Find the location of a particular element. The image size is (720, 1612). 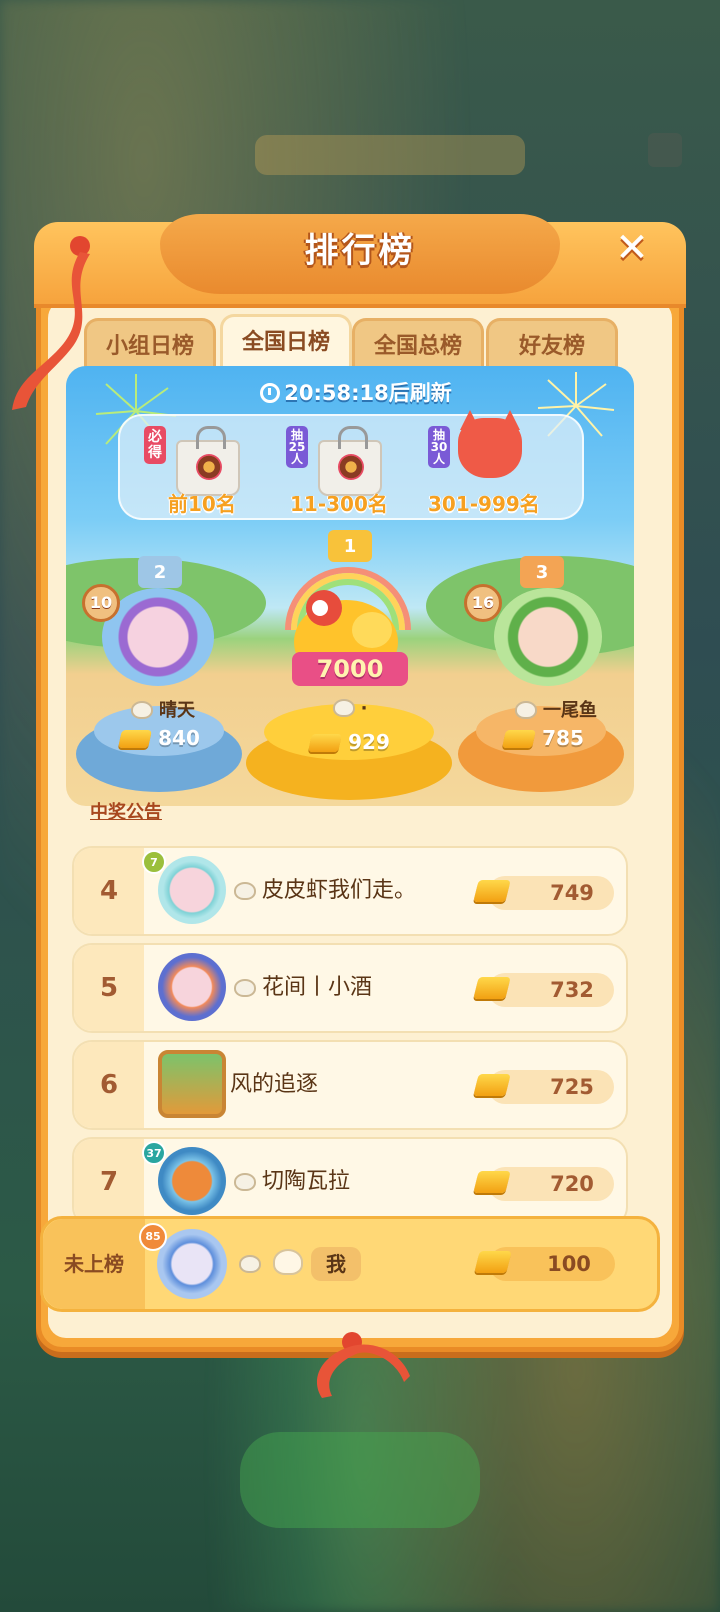

player-name: 花间丨小酒 is located at coordinates (303, 988).